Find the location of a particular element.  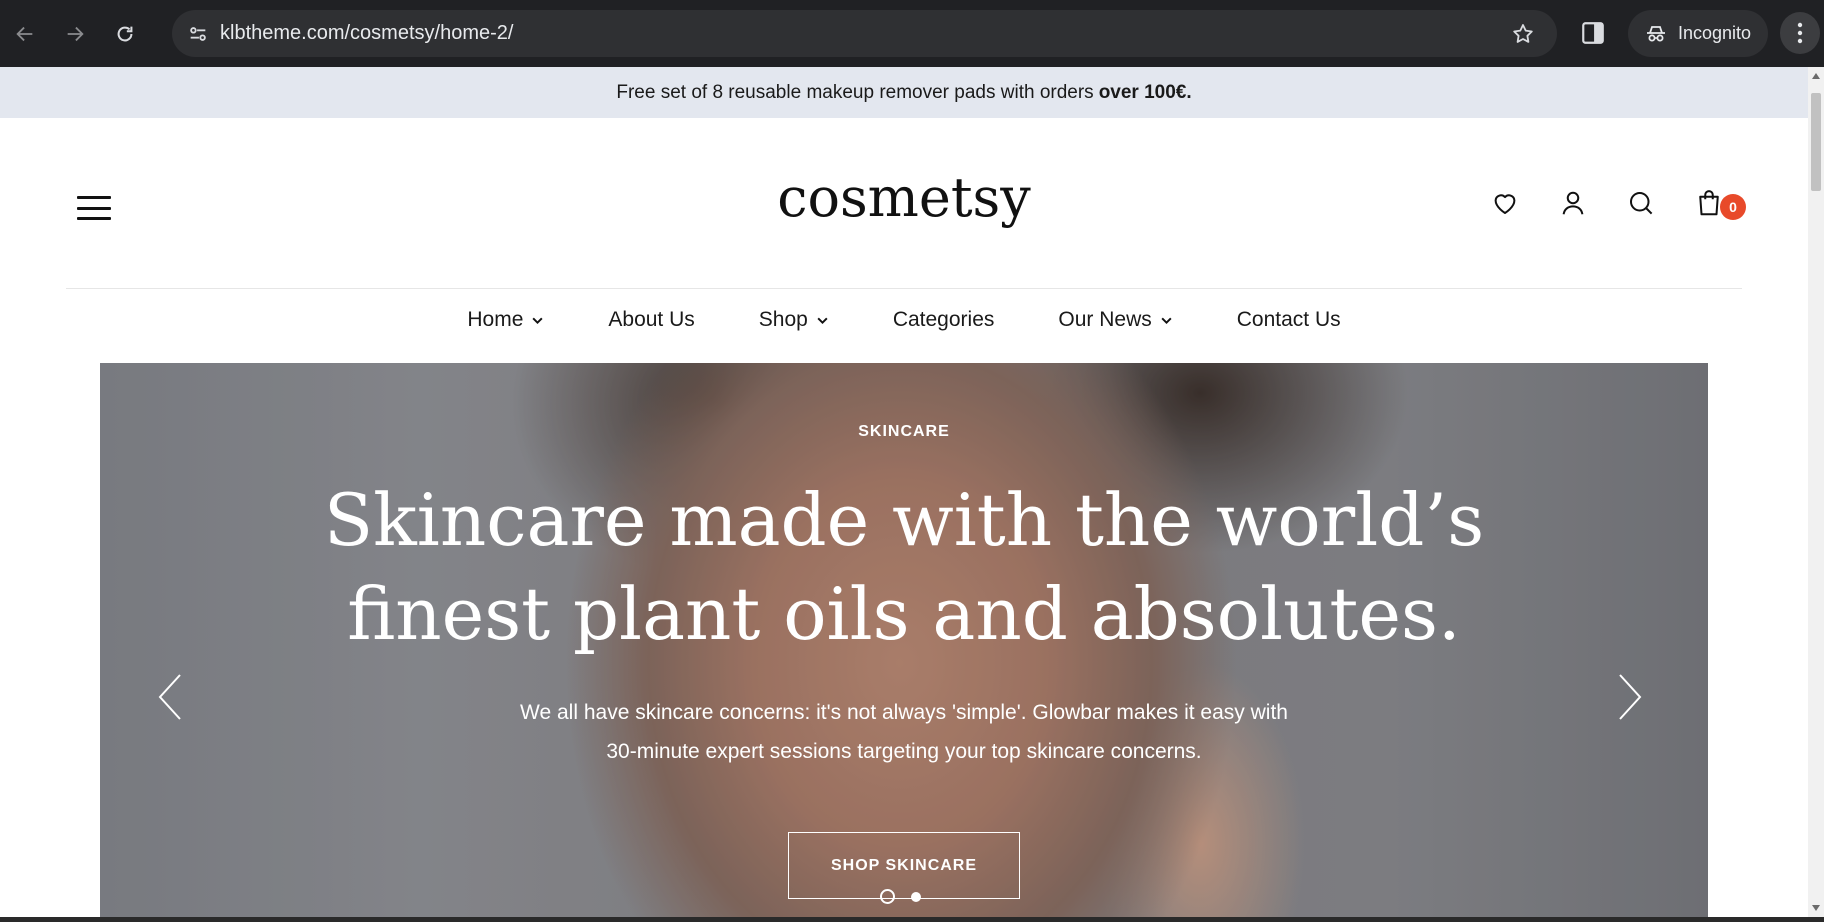

nav-item-contact-us: Contact Us is located at coordinates (1289, 320).